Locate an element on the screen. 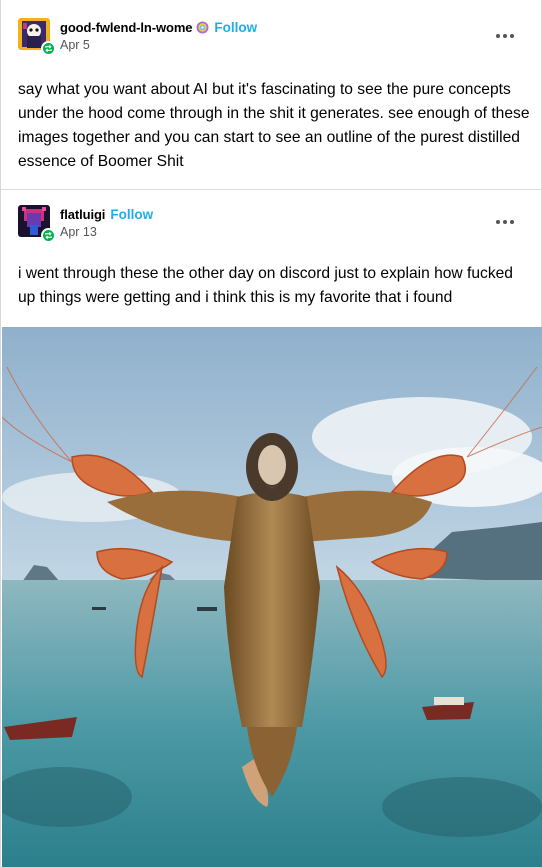 The width and height of the screenshot is (542, 867). username: good-fwlend-ln-wome is located at coordinates (126, 27).